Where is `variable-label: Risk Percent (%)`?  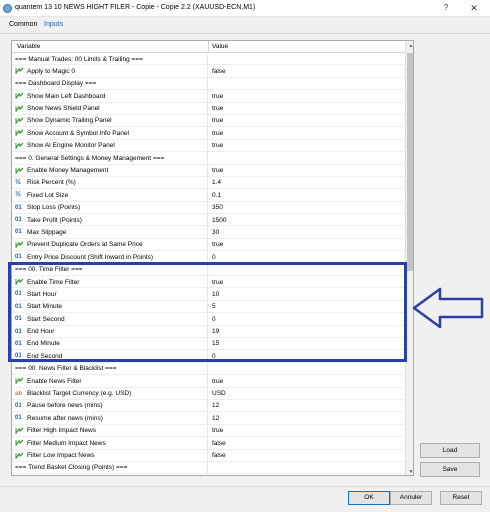
variable-label: Risk Percent (%) is located at coordinates (51, 183).